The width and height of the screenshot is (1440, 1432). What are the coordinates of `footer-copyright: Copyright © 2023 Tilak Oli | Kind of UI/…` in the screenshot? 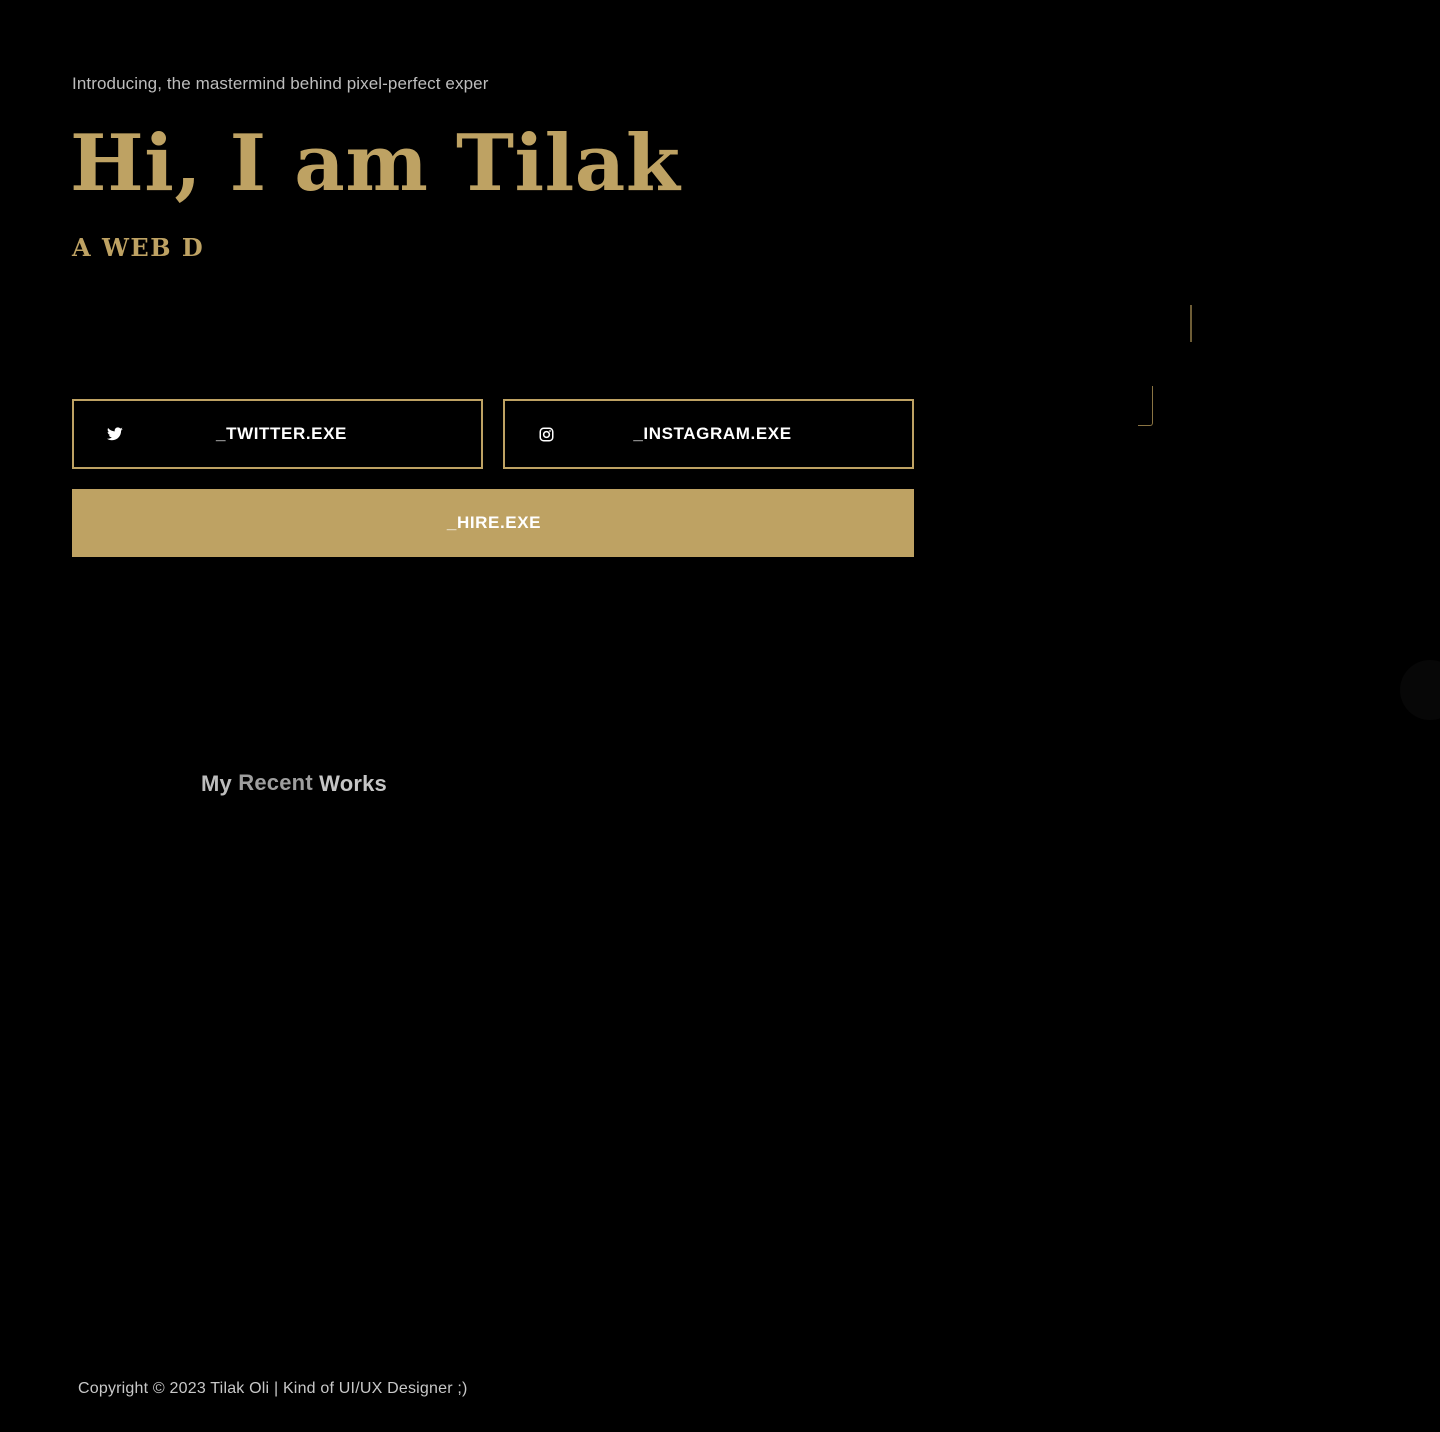 It's located at (273, 1388).